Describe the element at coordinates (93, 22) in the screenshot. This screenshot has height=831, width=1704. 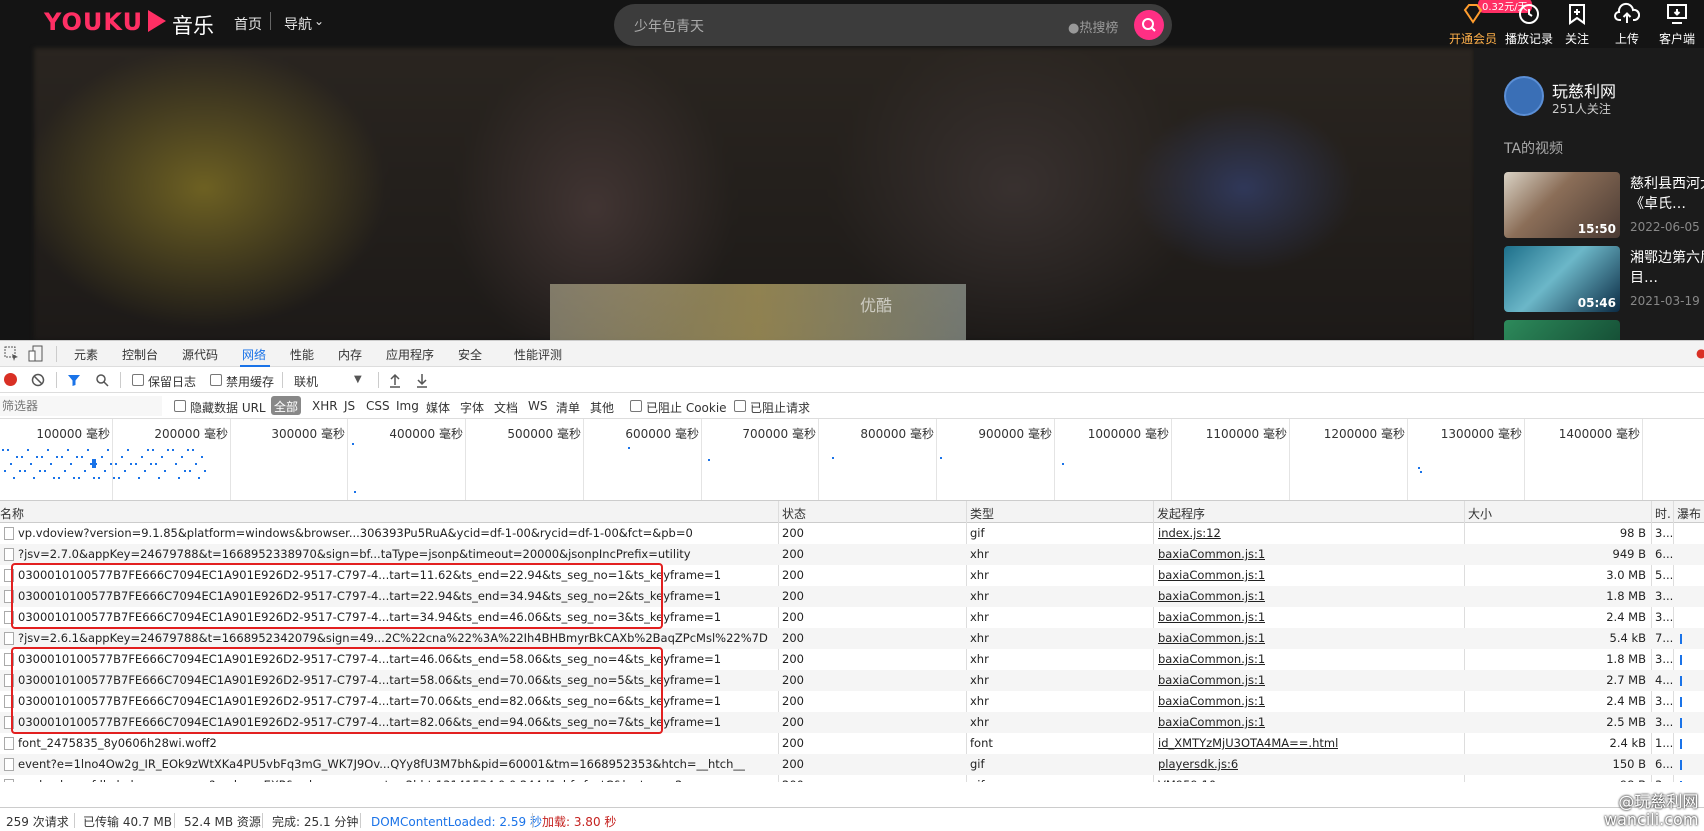
I see `youku-logo: YOUKU` at that location.